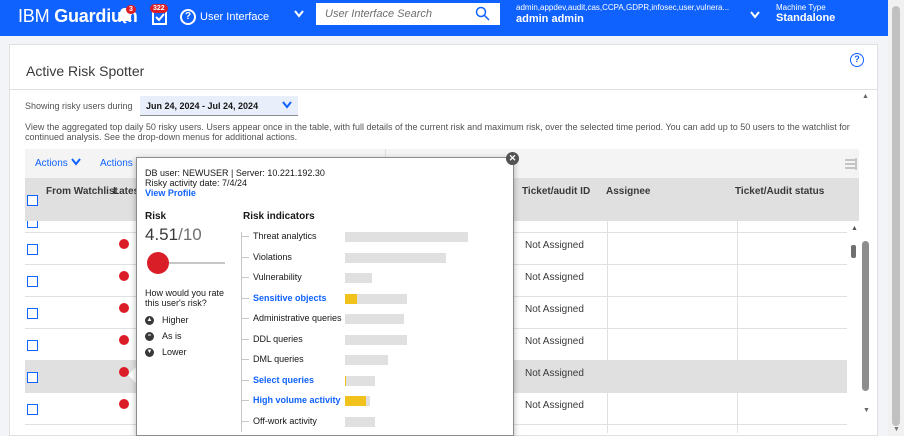 This screenshot has height=436, width=904. I want to click on table-scrollbar: ▲, so click(854, 327).